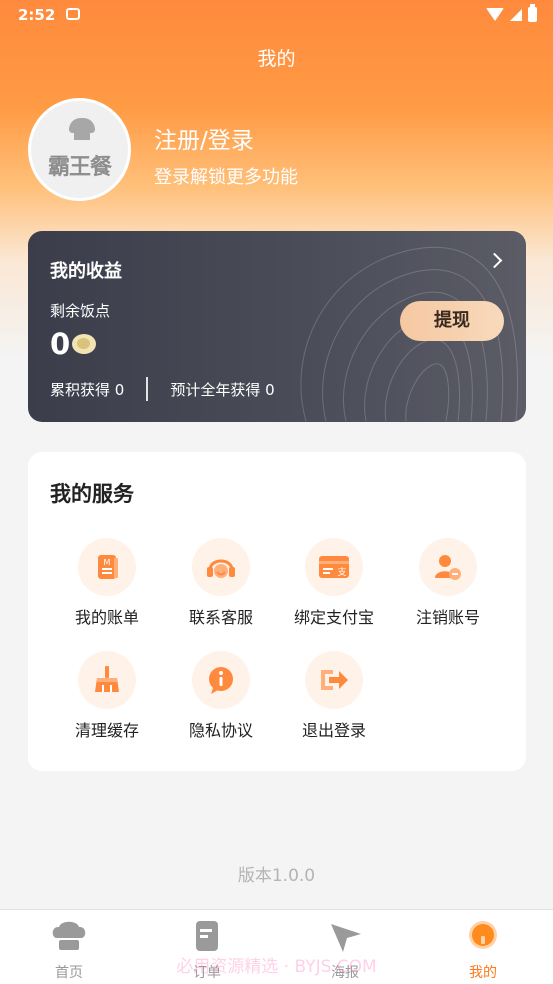 This screenshot has width=553, height=984. Describe the element at coordinates (495, 14) in the screenshot. I see `wifi-icon` at that location.